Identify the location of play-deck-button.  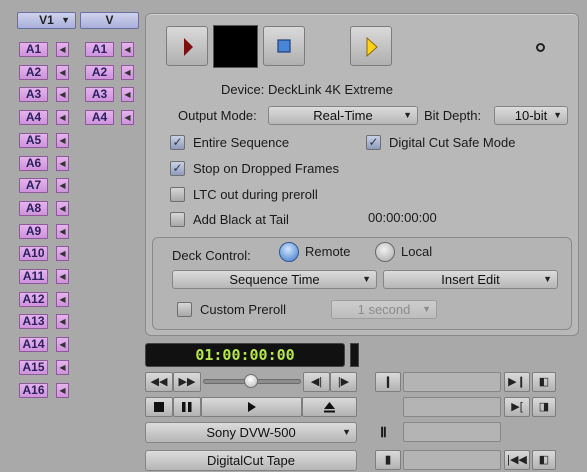
(251, 407).